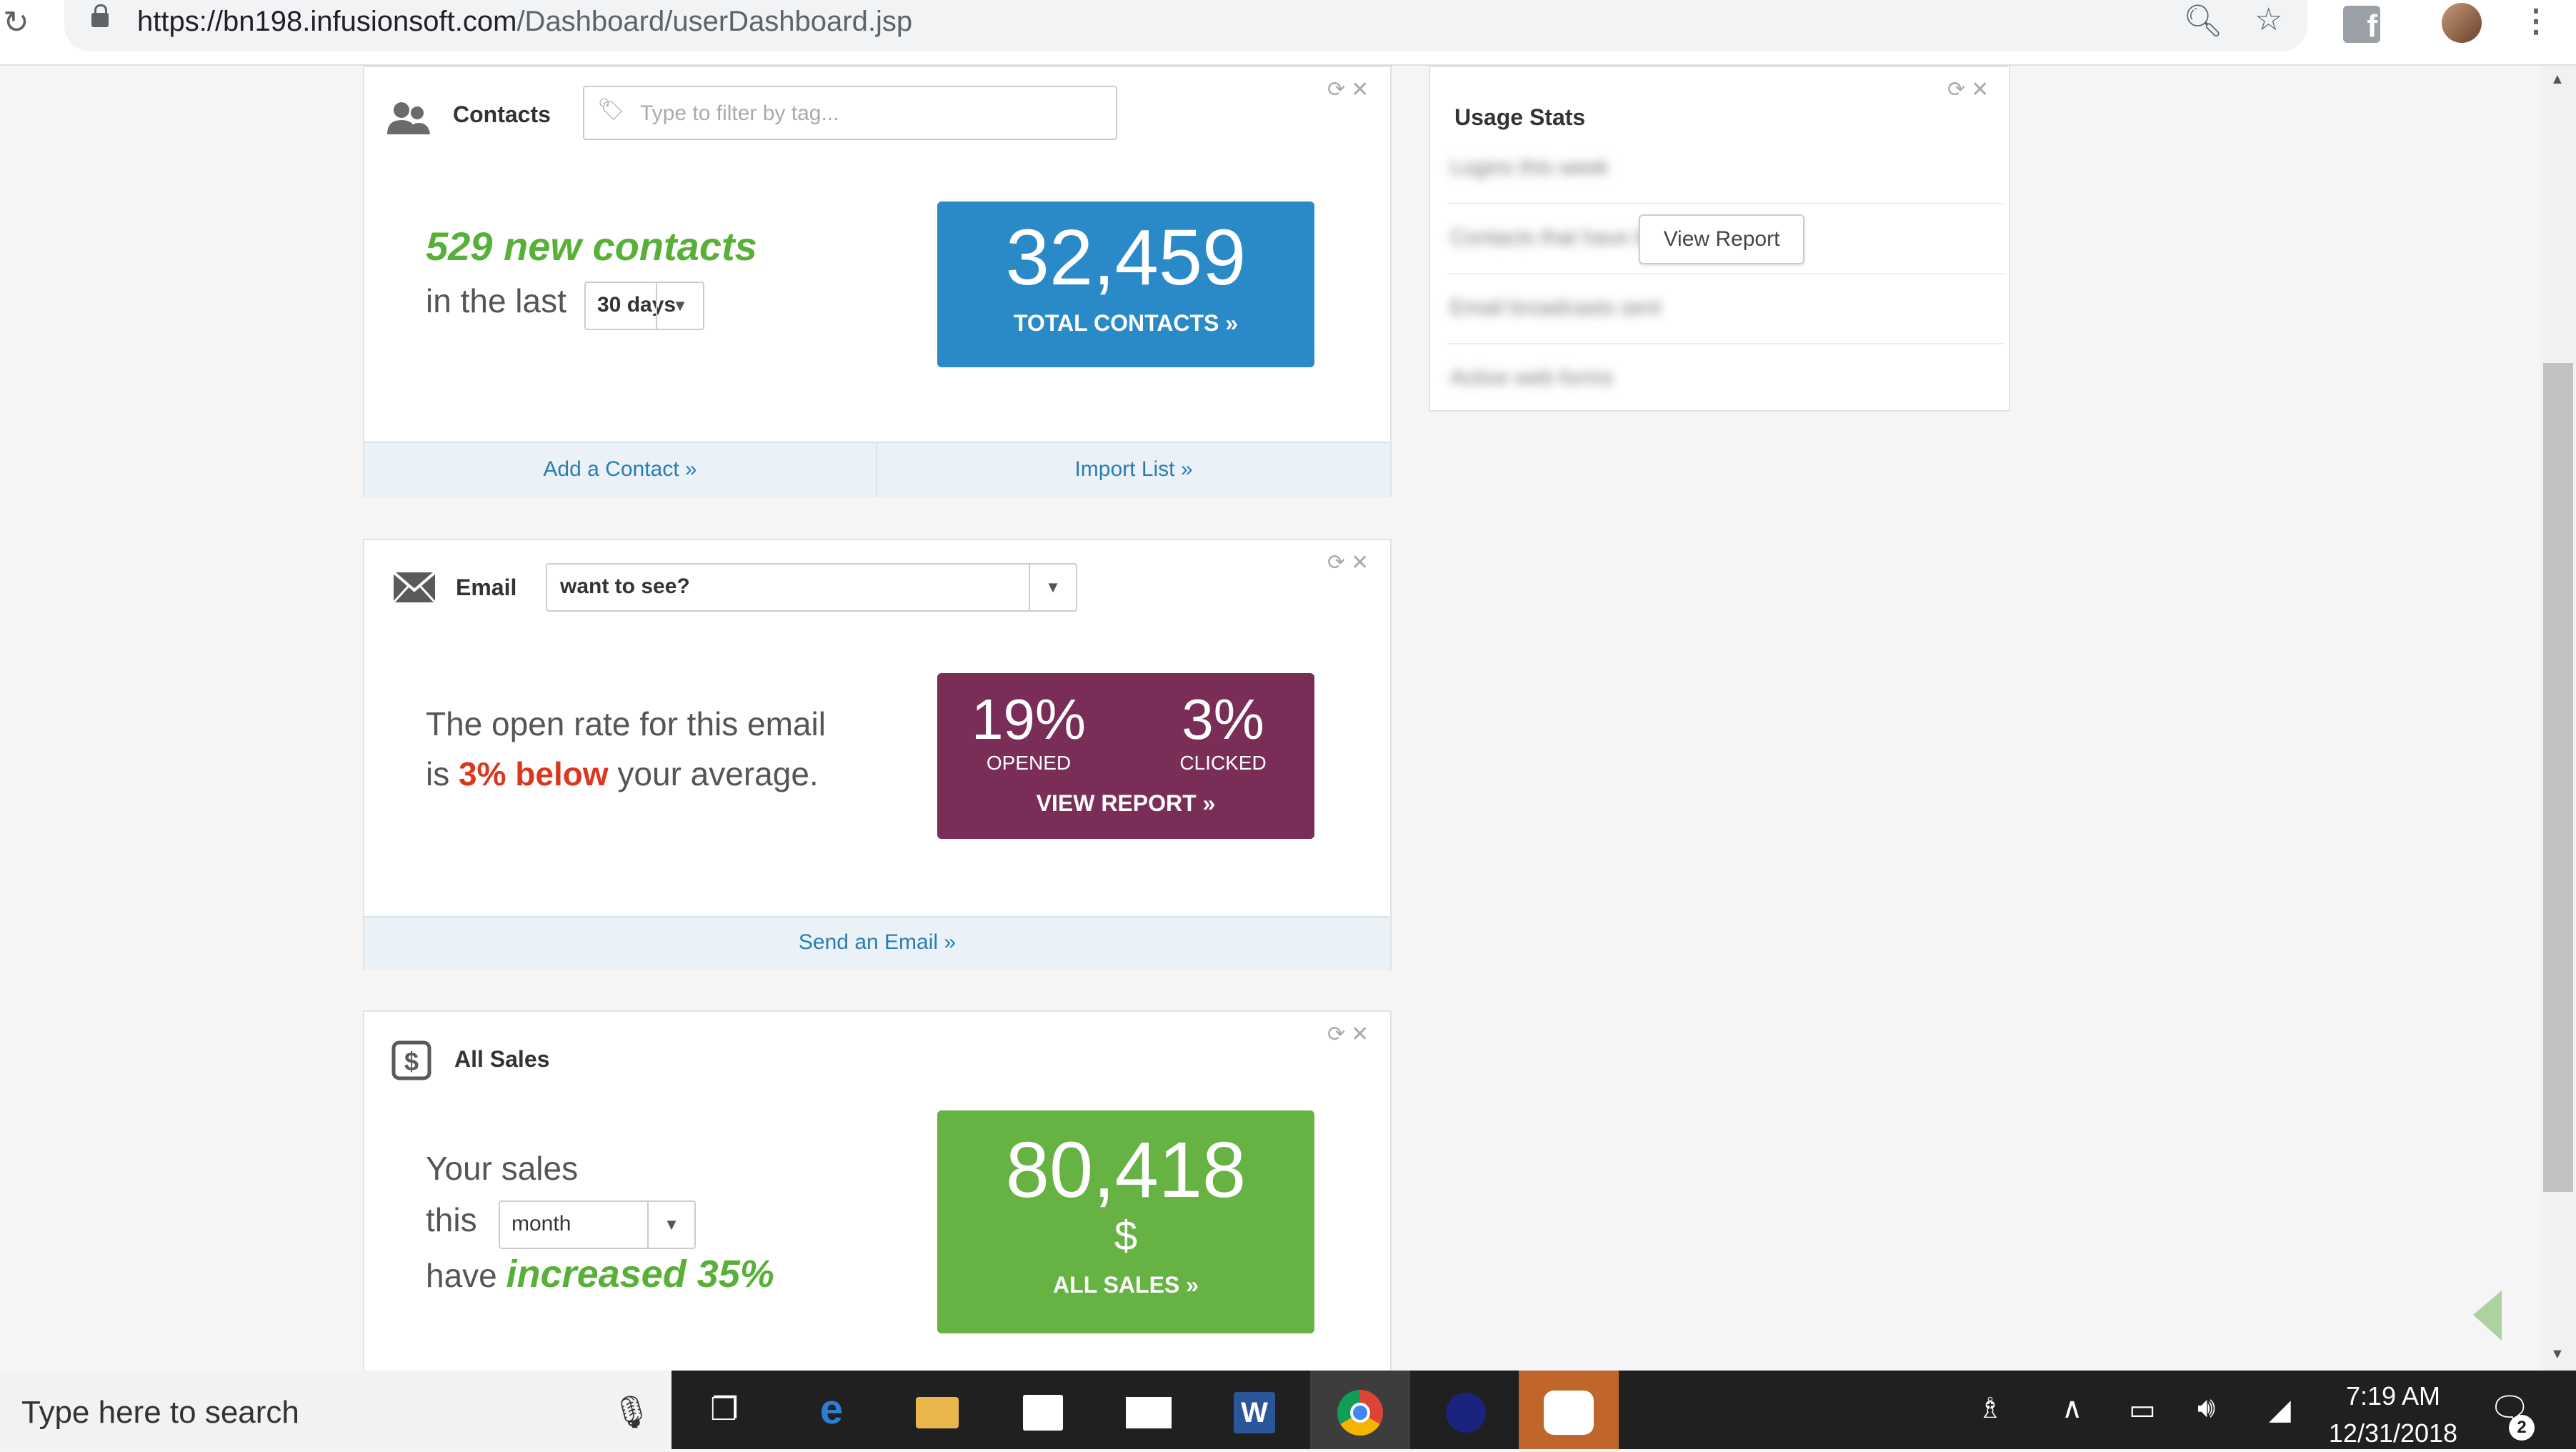 This screenshot has height=1452, width=2576. What do you see at coordinates (724, 1410) in the screenshot?
I see `task-view-icon: ❐` at bounding box center [724, 1410].